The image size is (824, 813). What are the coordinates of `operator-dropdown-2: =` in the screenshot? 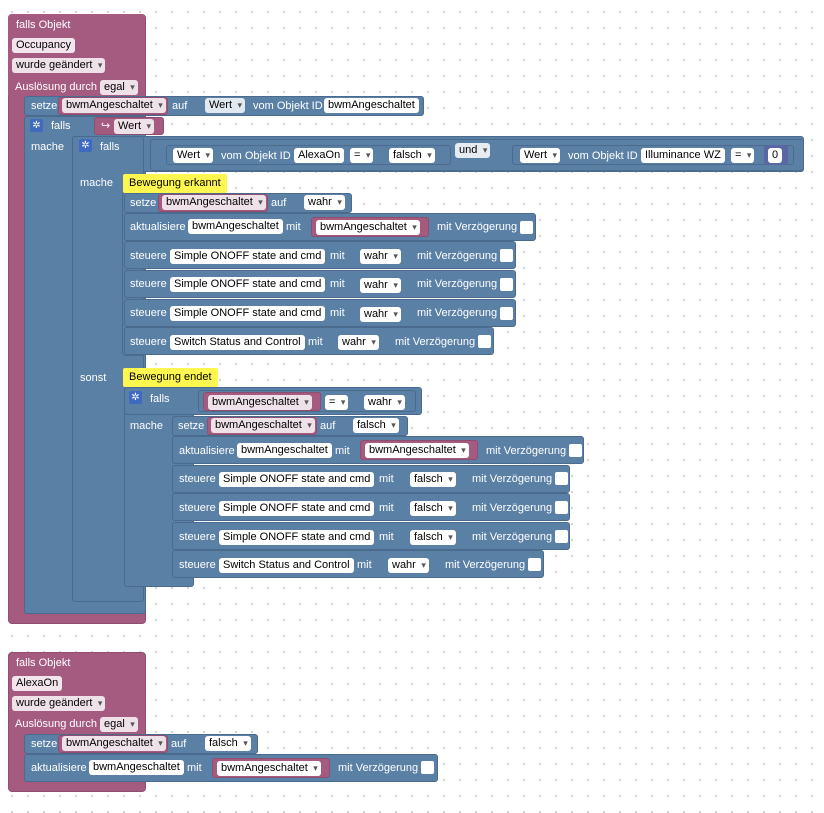 It's located at (743, 155).